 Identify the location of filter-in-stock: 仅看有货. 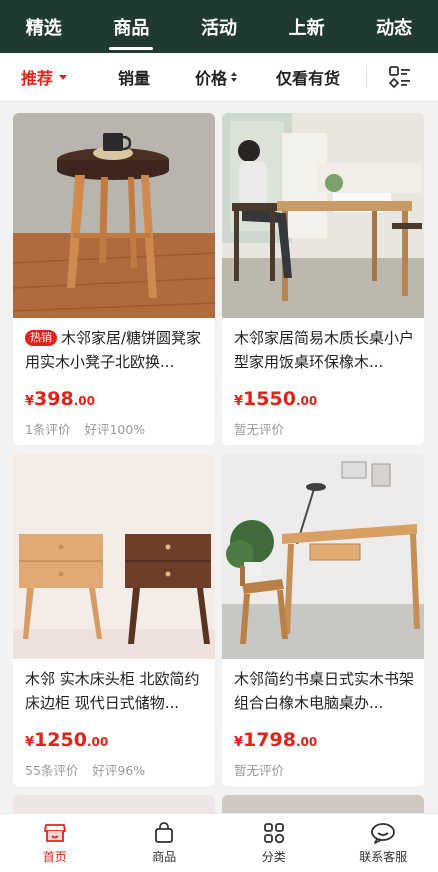
(308, 77).